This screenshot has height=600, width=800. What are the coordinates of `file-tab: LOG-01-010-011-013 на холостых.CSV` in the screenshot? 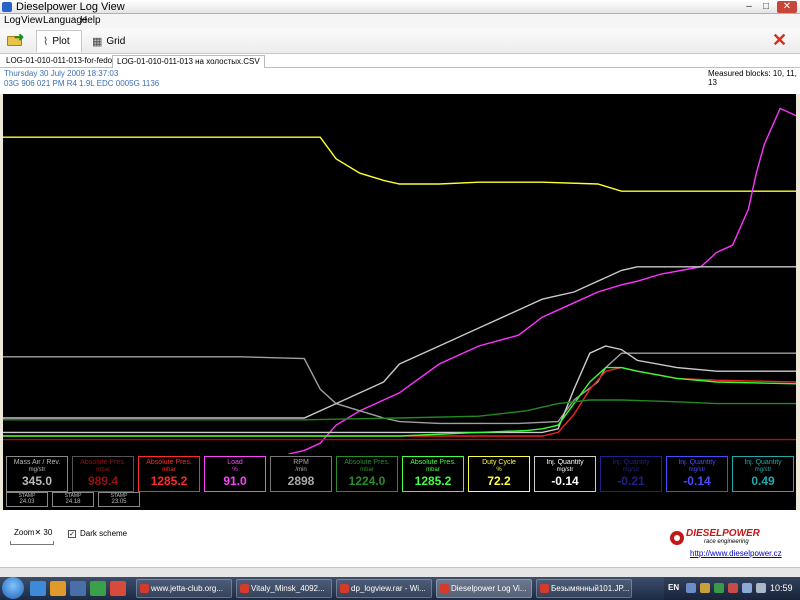 It's located at (188, 61).